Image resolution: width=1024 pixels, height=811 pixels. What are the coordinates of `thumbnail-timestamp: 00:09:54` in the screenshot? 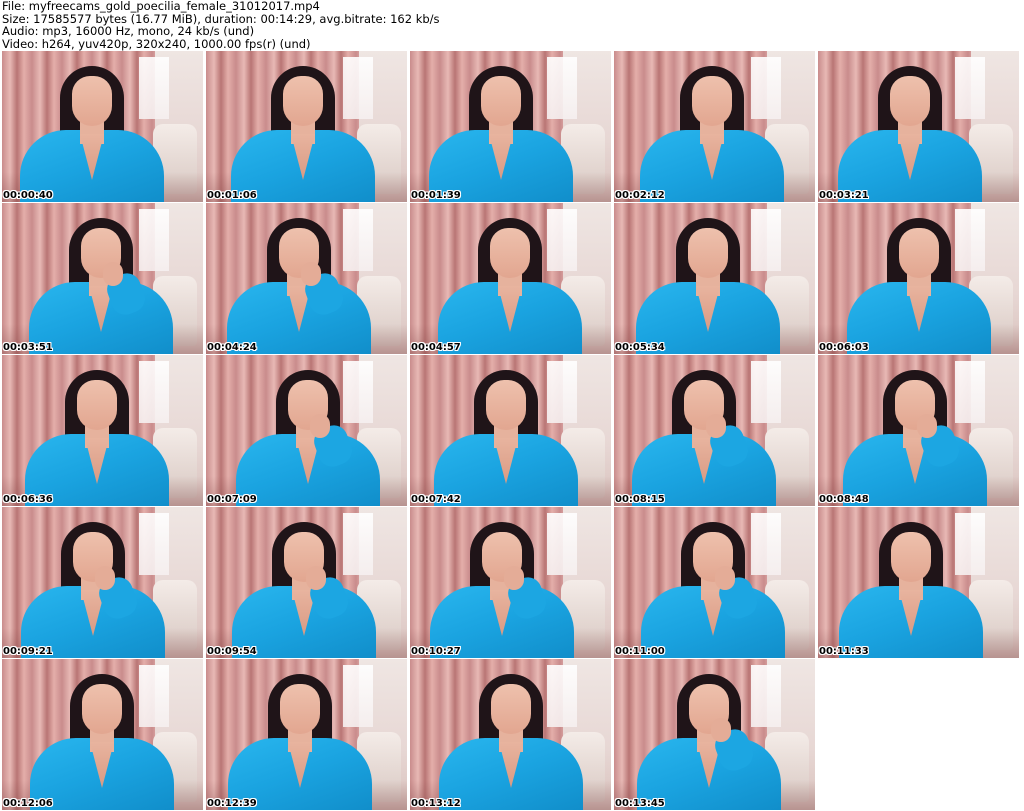 It's located at (232, 651).